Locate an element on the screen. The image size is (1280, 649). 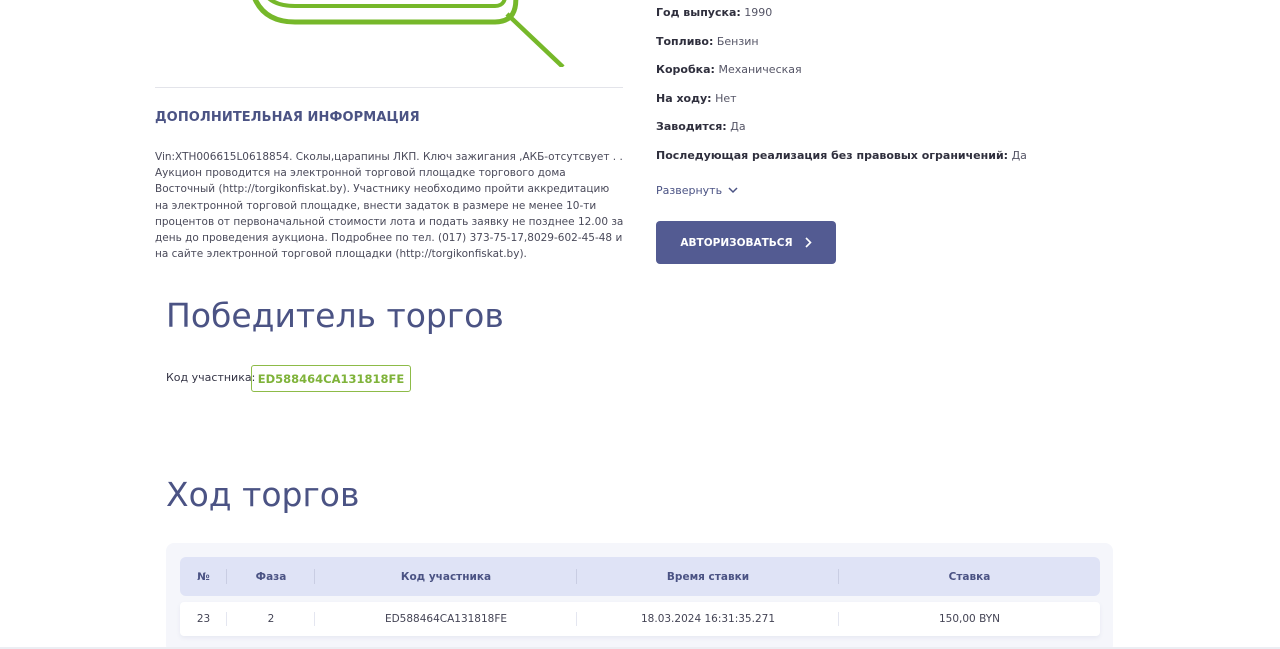
expand-link: Развернуть is located at coordinates (697, 190).